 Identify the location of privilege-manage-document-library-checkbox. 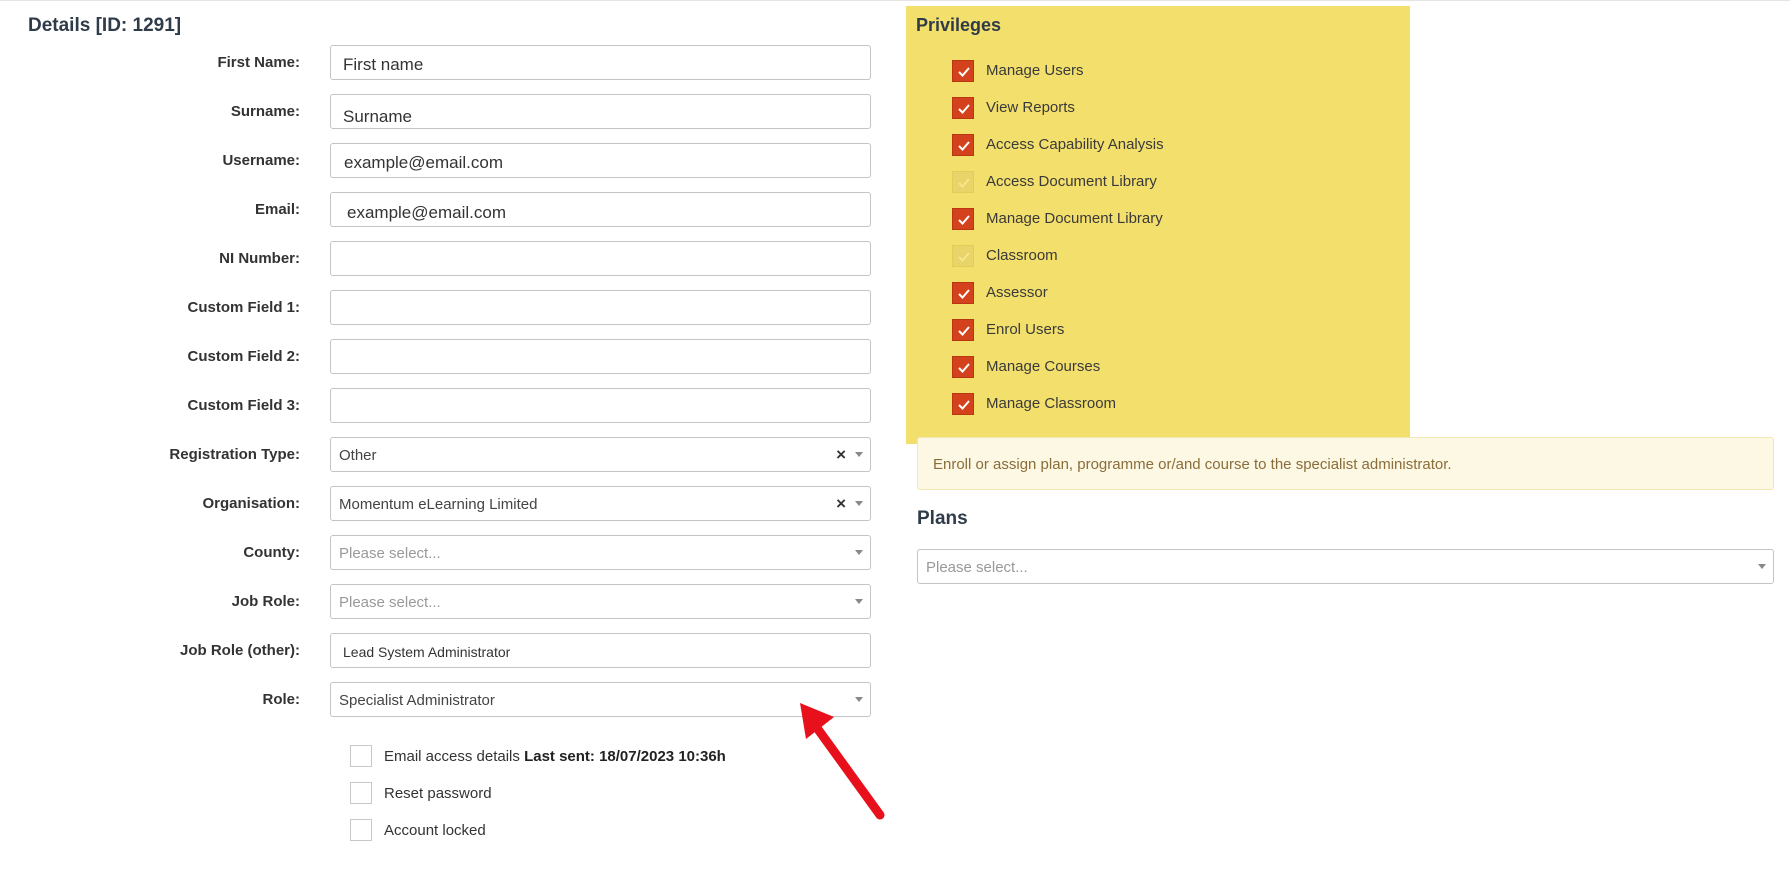
(963, 219).